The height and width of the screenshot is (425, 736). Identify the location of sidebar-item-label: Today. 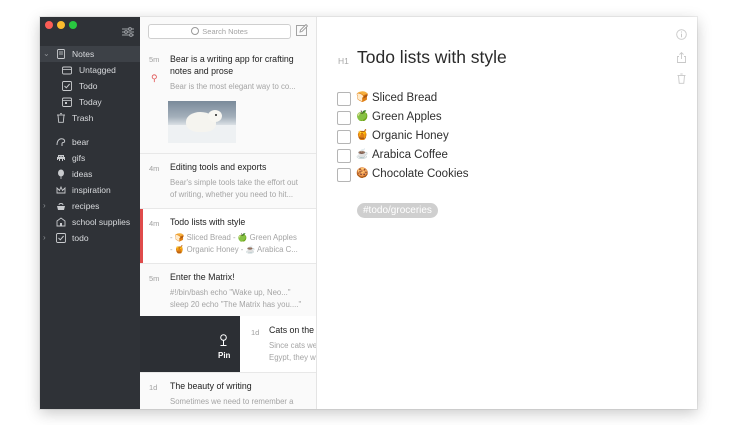
(90, 102).